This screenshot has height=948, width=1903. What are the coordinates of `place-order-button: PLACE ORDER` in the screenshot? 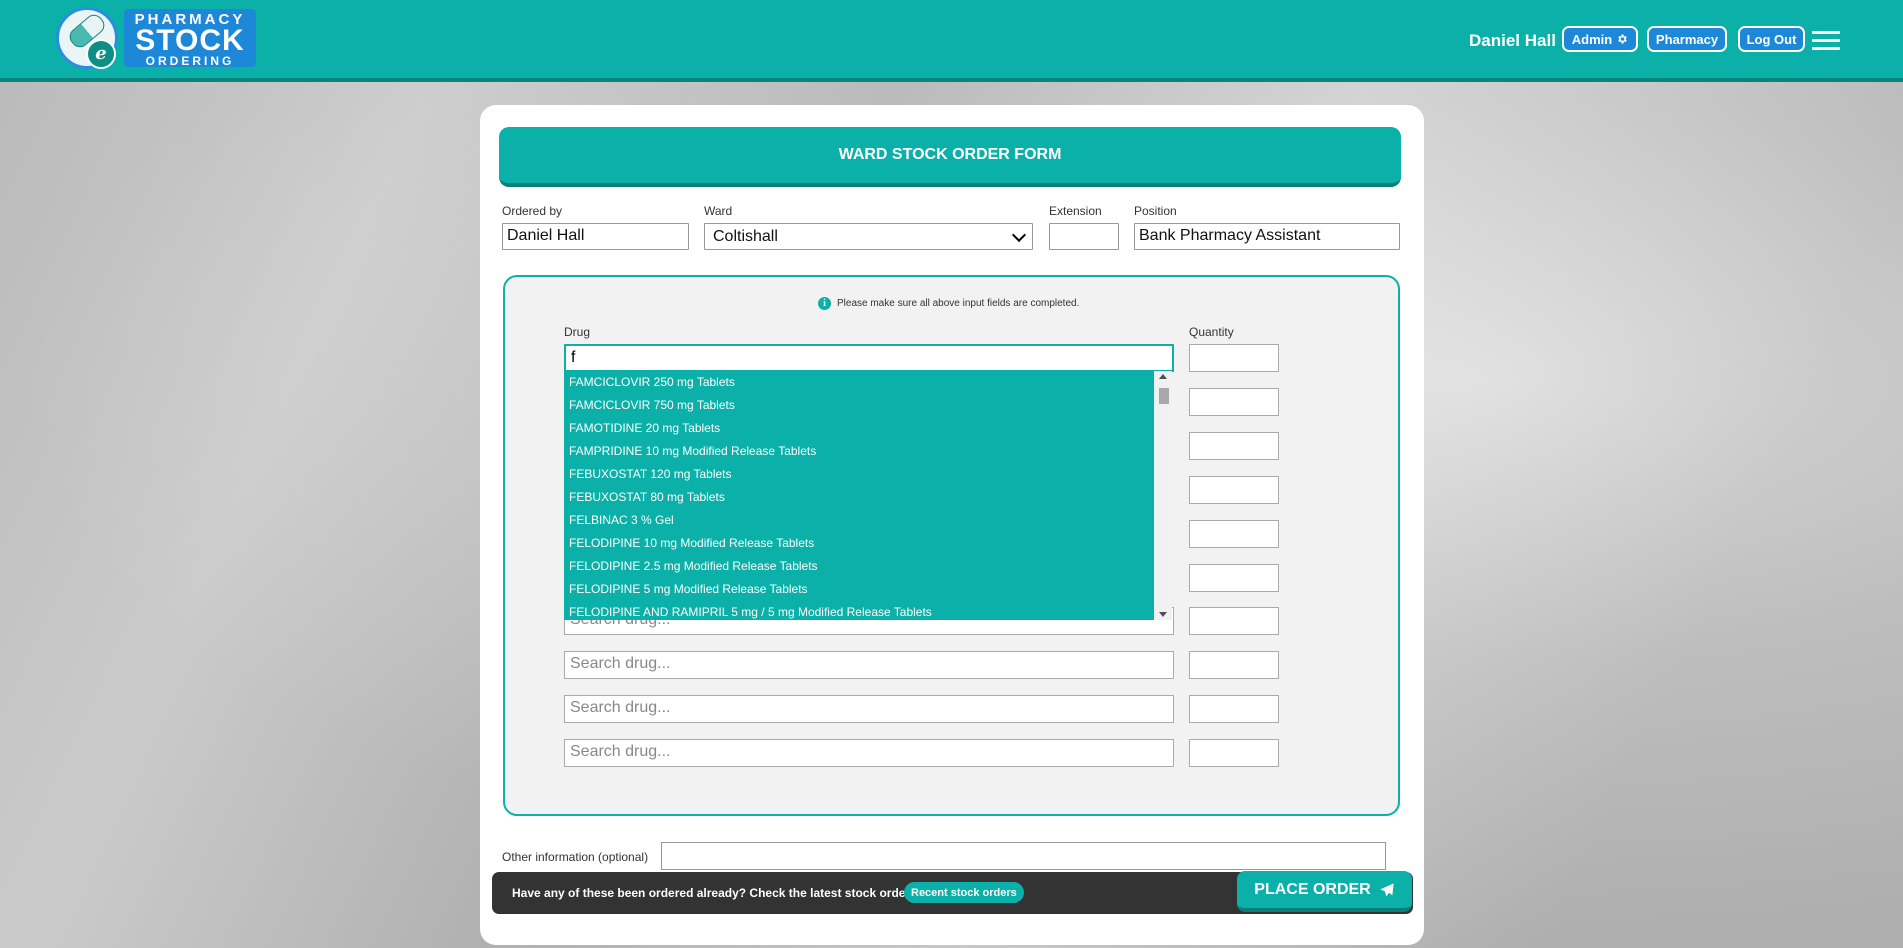 It's located at (1324, 891).